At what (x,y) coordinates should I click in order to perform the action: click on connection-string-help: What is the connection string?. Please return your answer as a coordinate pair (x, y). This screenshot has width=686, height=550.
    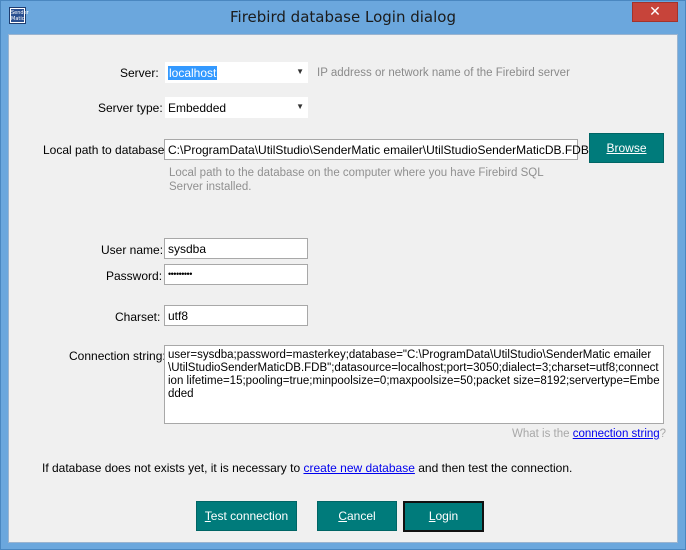
    Looking at the image, I should click on (589, 434).